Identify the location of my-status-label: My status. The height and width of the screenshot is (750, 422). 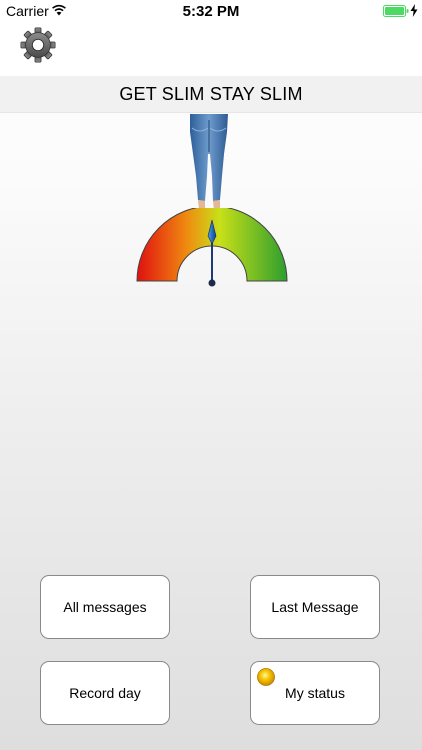
(315, 693).